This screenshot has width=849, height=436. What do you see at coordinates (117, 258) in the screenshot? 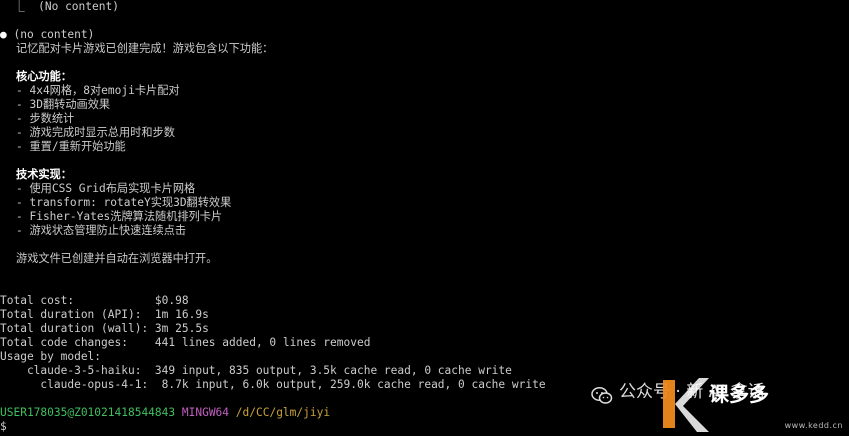
I see `final-note: 游戏文件已创建并自动在浏览器中打开。` at bounding box center [117, 258].